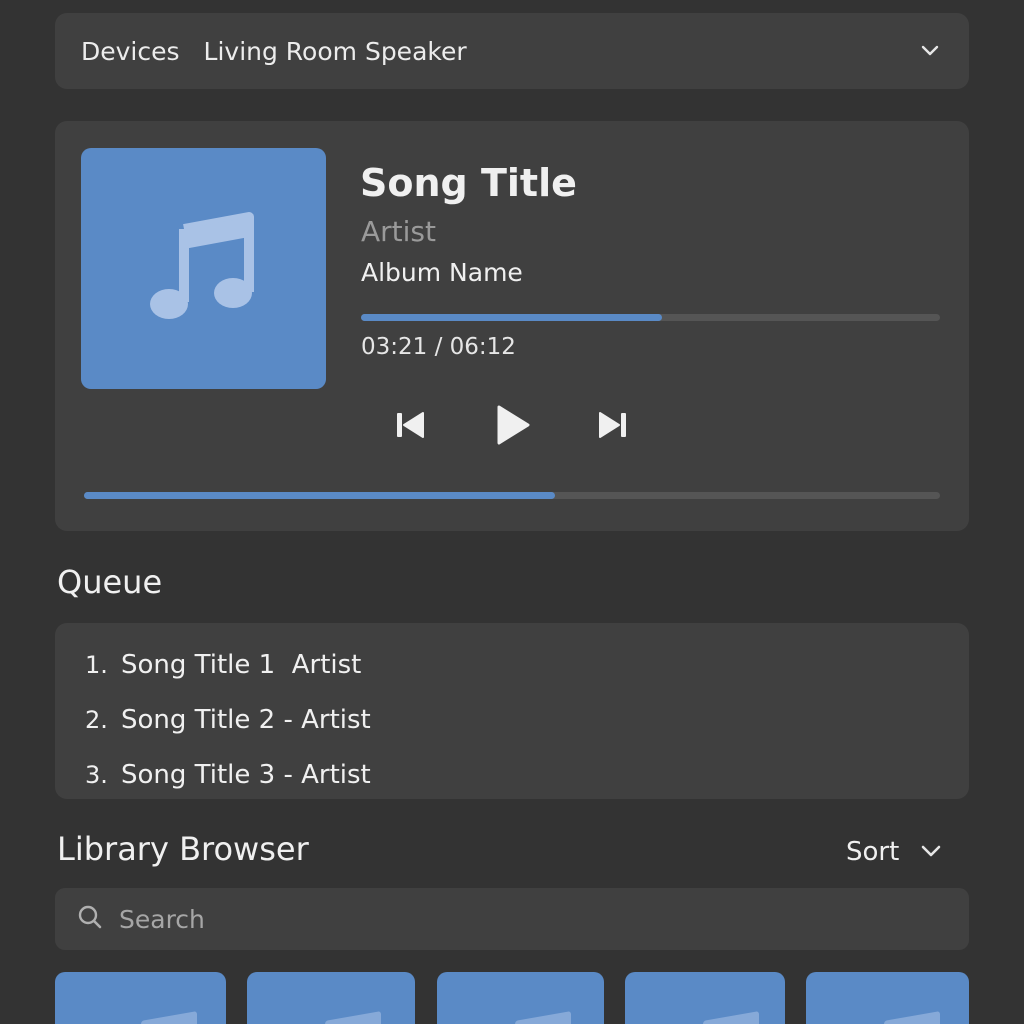 The image size is (1024, 1024). What do you see at coordinates (90, 919) in the screenshot?
I see `search-icon` at bounding box center [90, 919].